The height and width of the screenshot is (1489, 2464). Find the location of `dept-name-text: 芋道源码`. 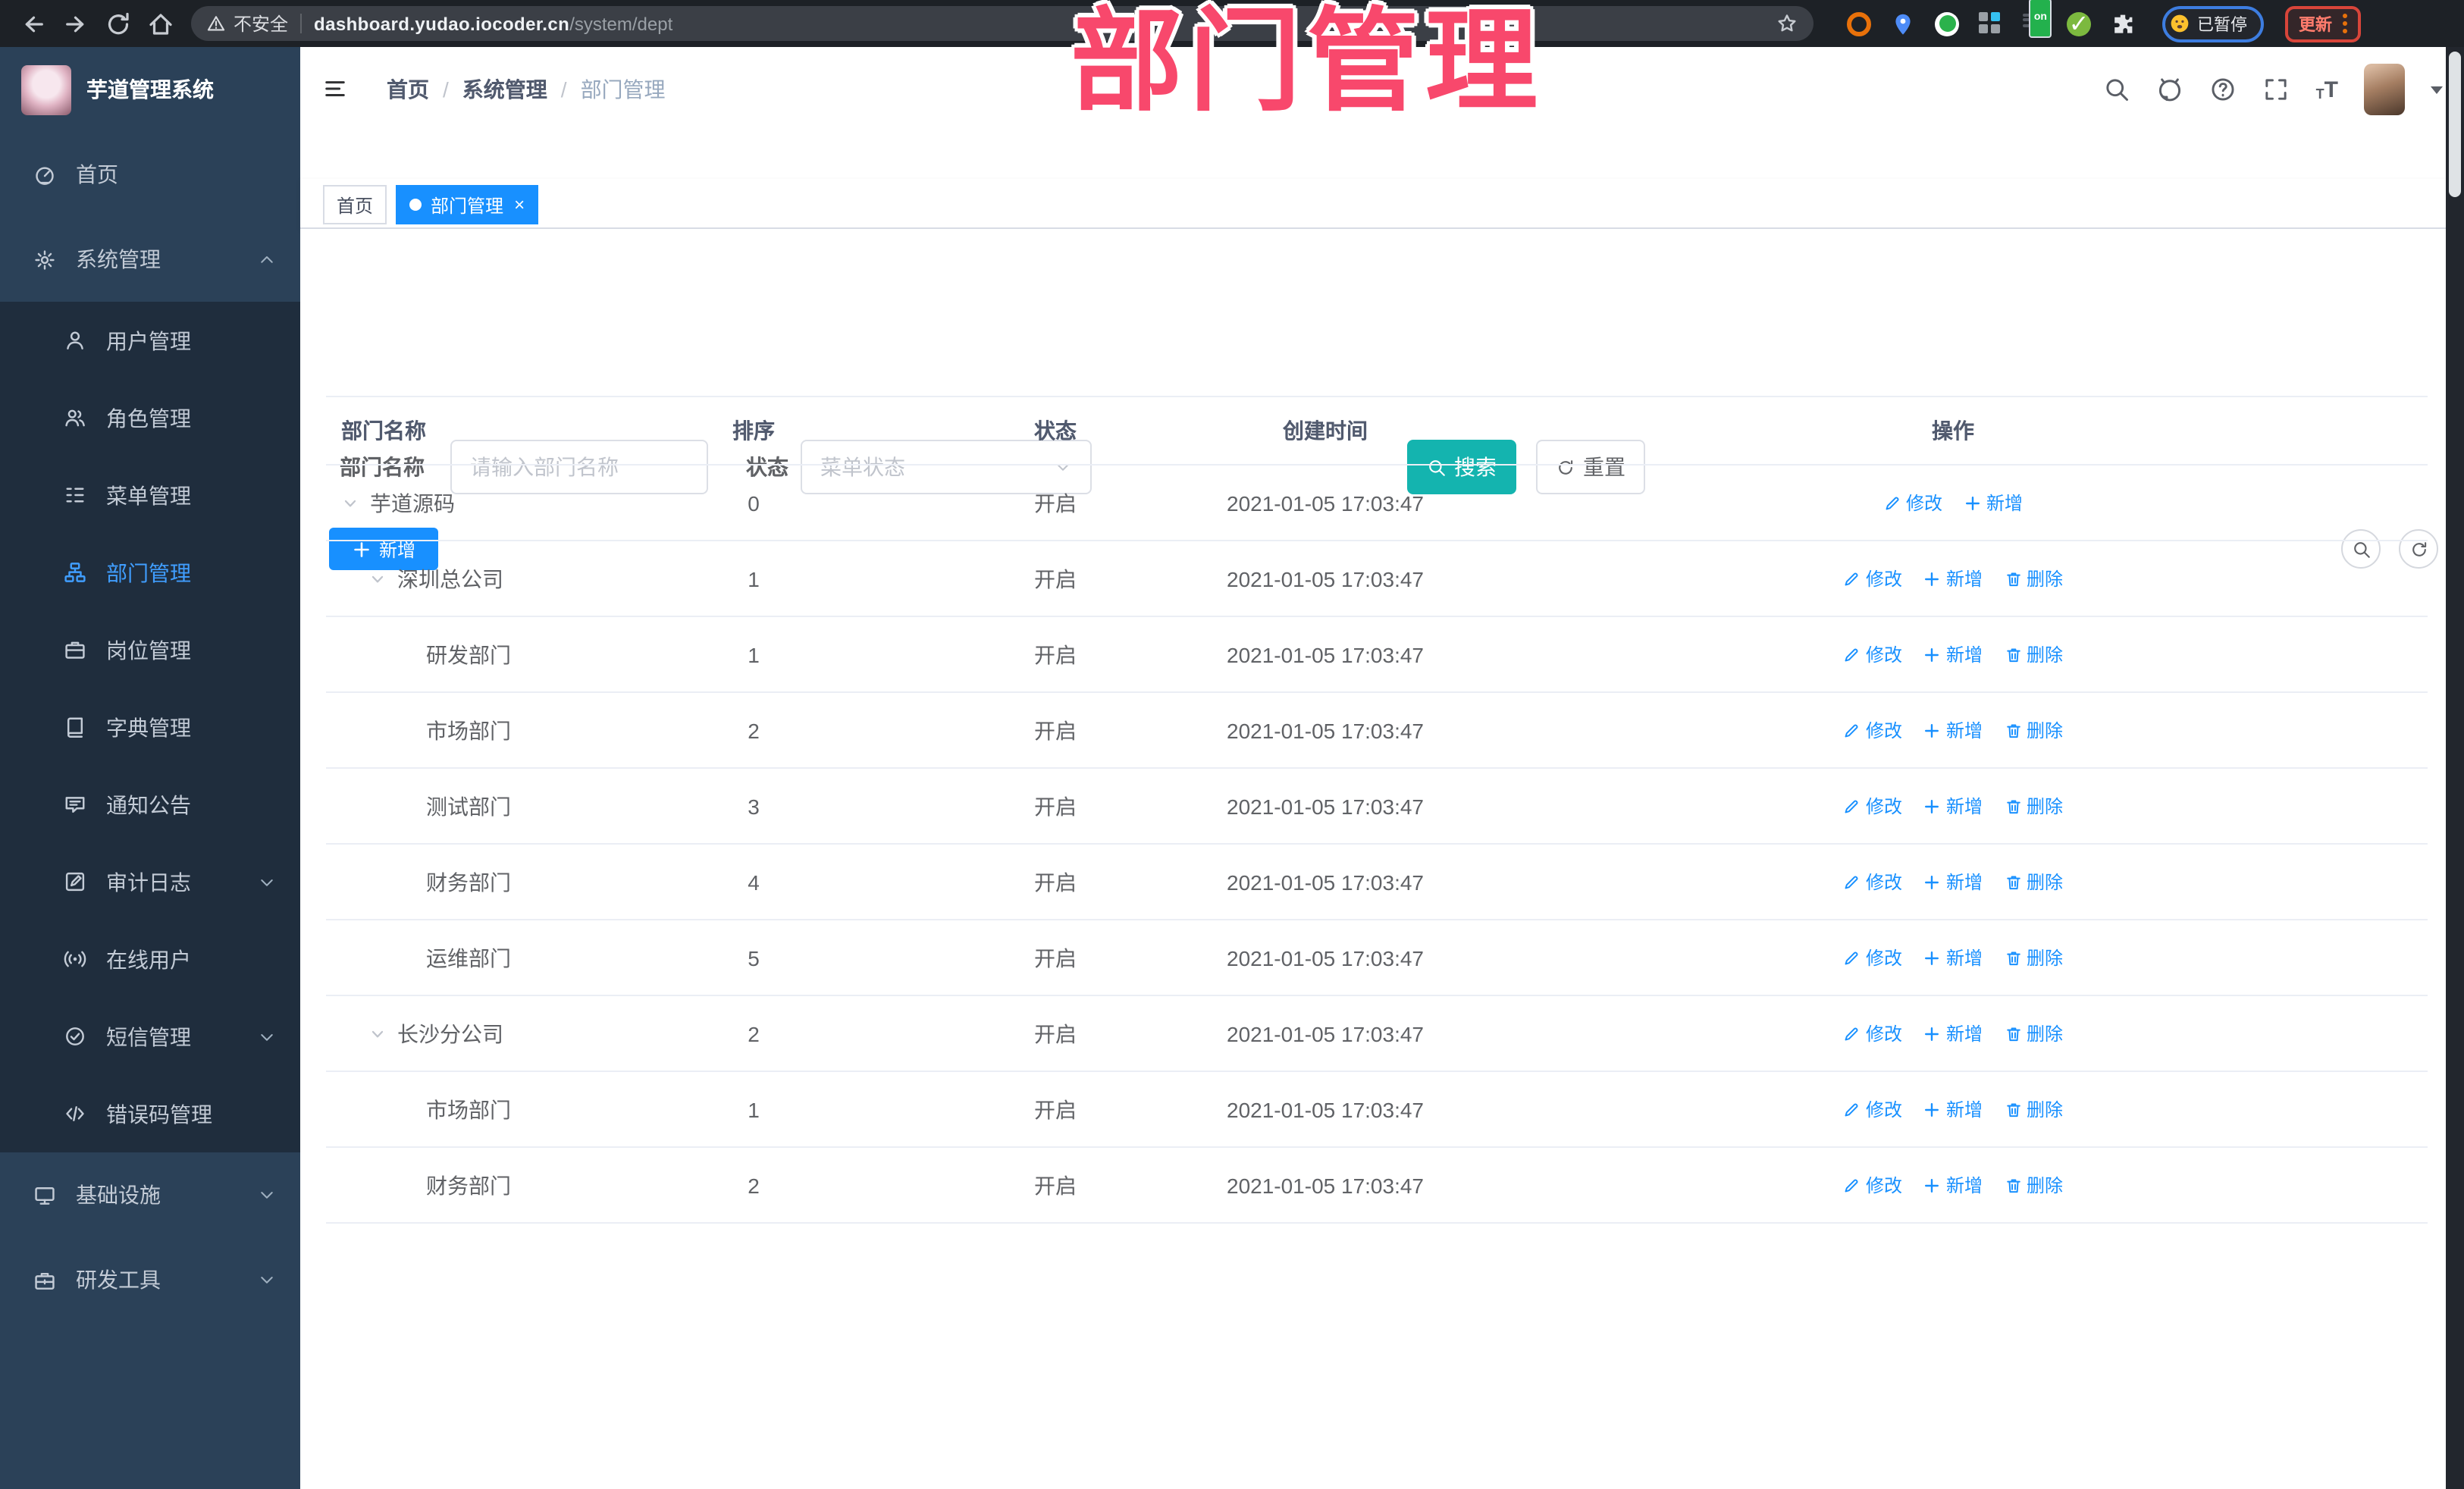

dept-name-text: 芋道源码 is located at coordinates (412, 503).